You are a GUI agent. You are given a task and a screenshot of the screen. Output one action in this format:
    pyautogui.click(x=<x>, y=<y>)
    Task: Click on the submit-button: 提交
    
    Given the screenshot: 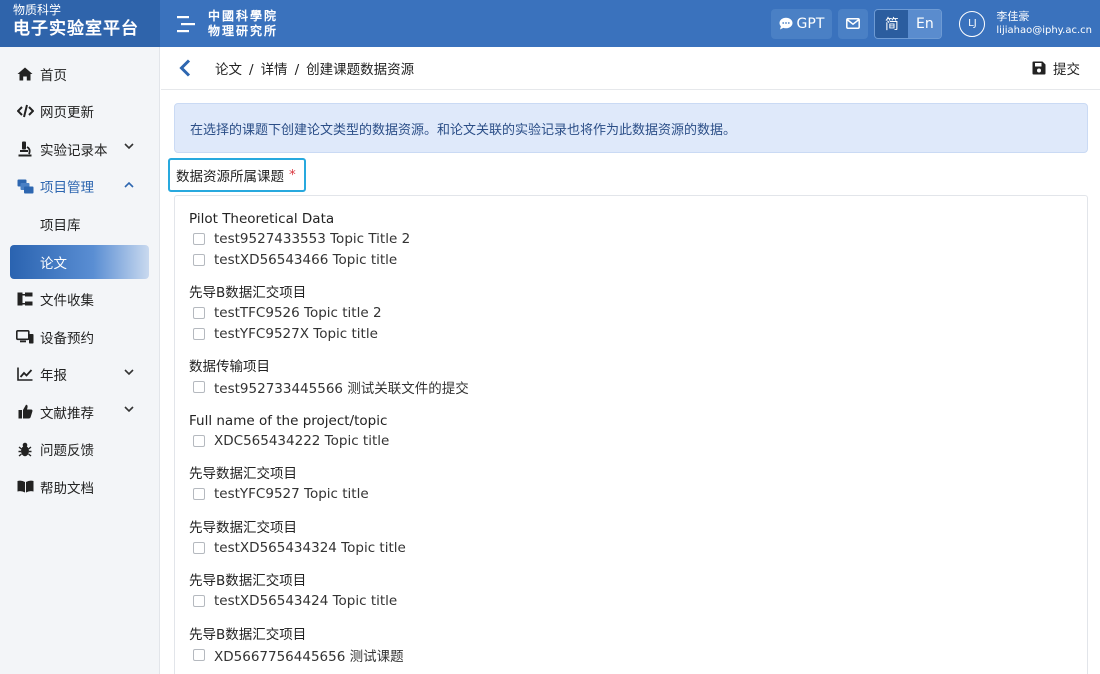 What is the action you would take?
    pyautogui.click(x=1056, y=68)
    